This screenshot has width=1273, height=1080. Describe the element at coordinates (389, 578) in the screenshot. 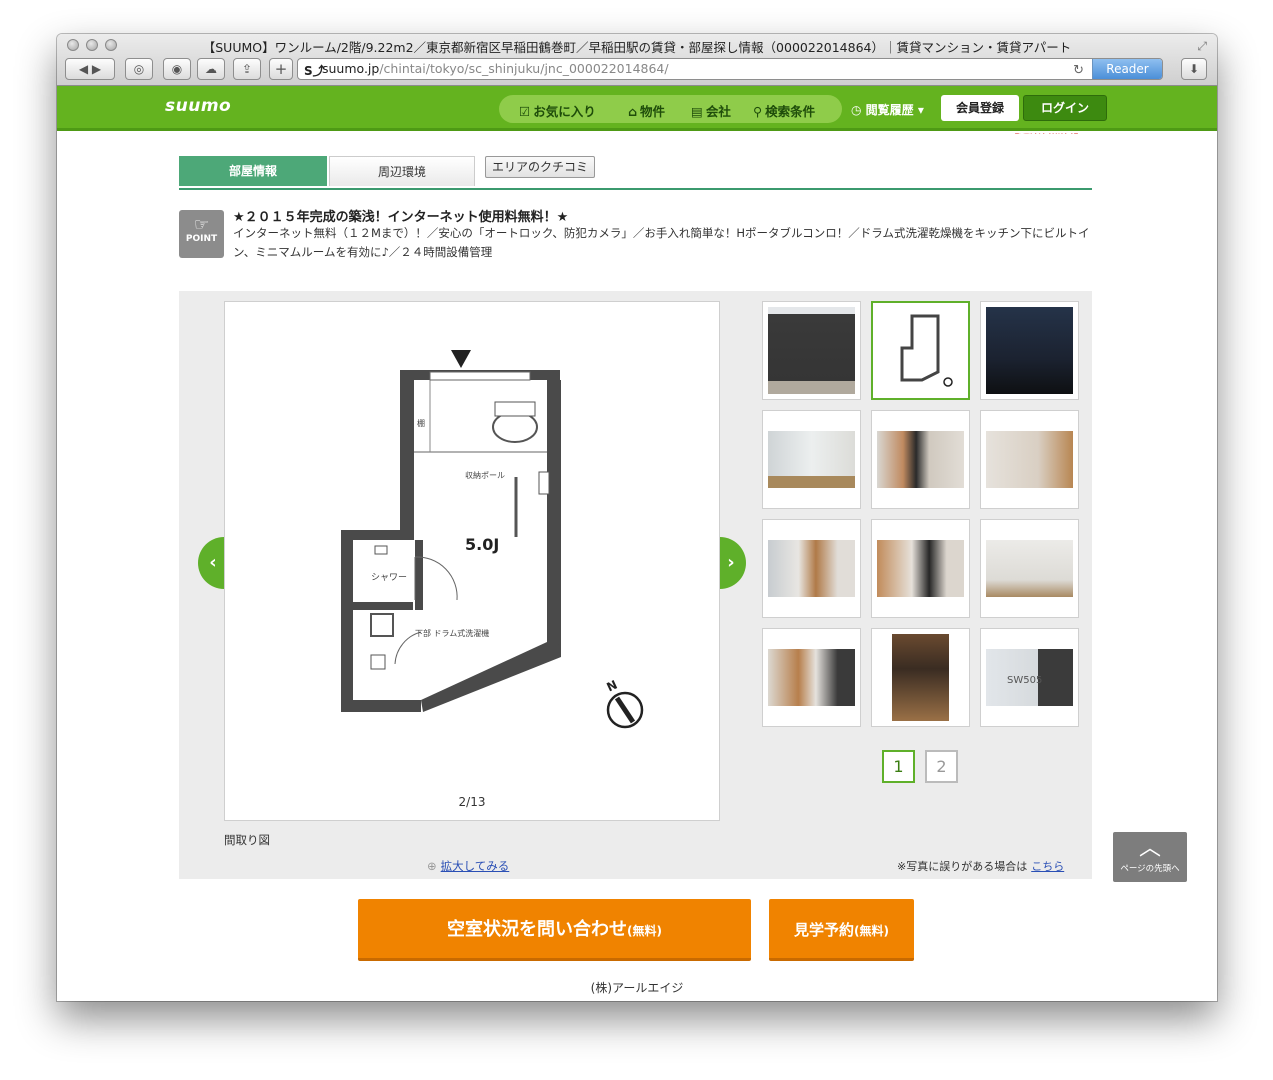

I see `shower-label: シャワー` at that location.